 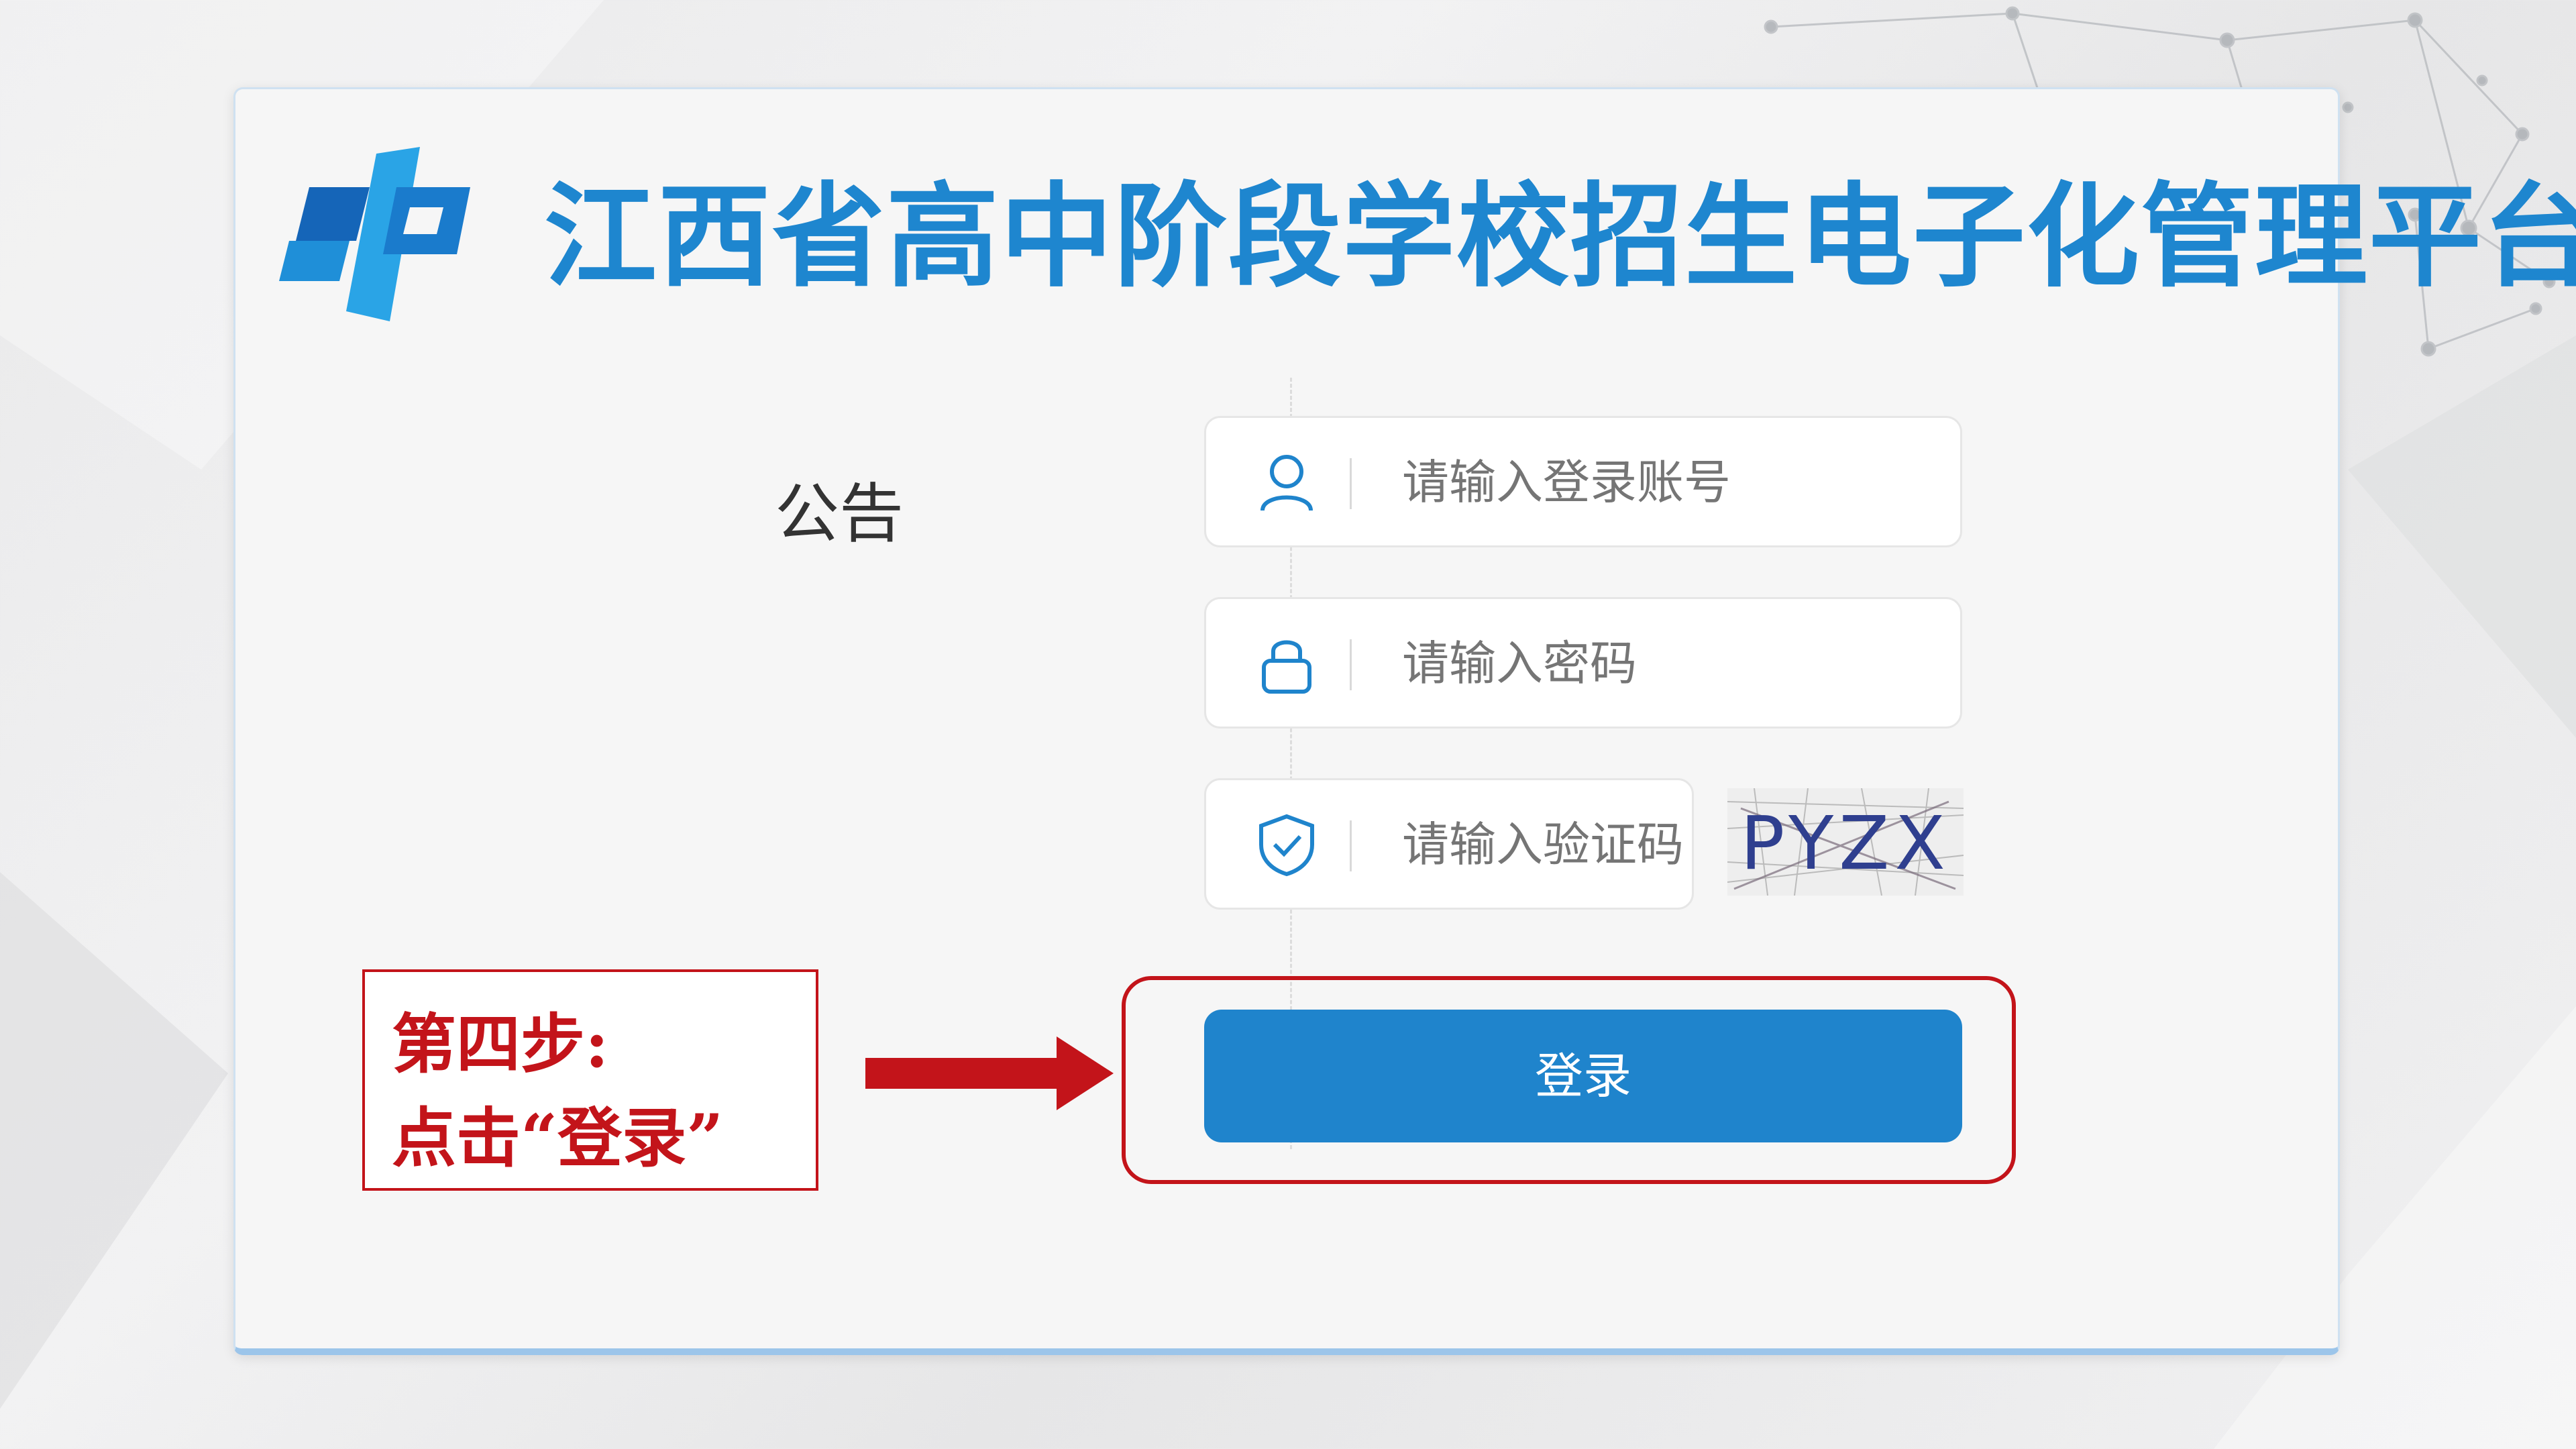 What do you see at coordinates (1583, 1076) in the screenshot?
I see `login-button: 登录` at bounding box center [1583, 1076].